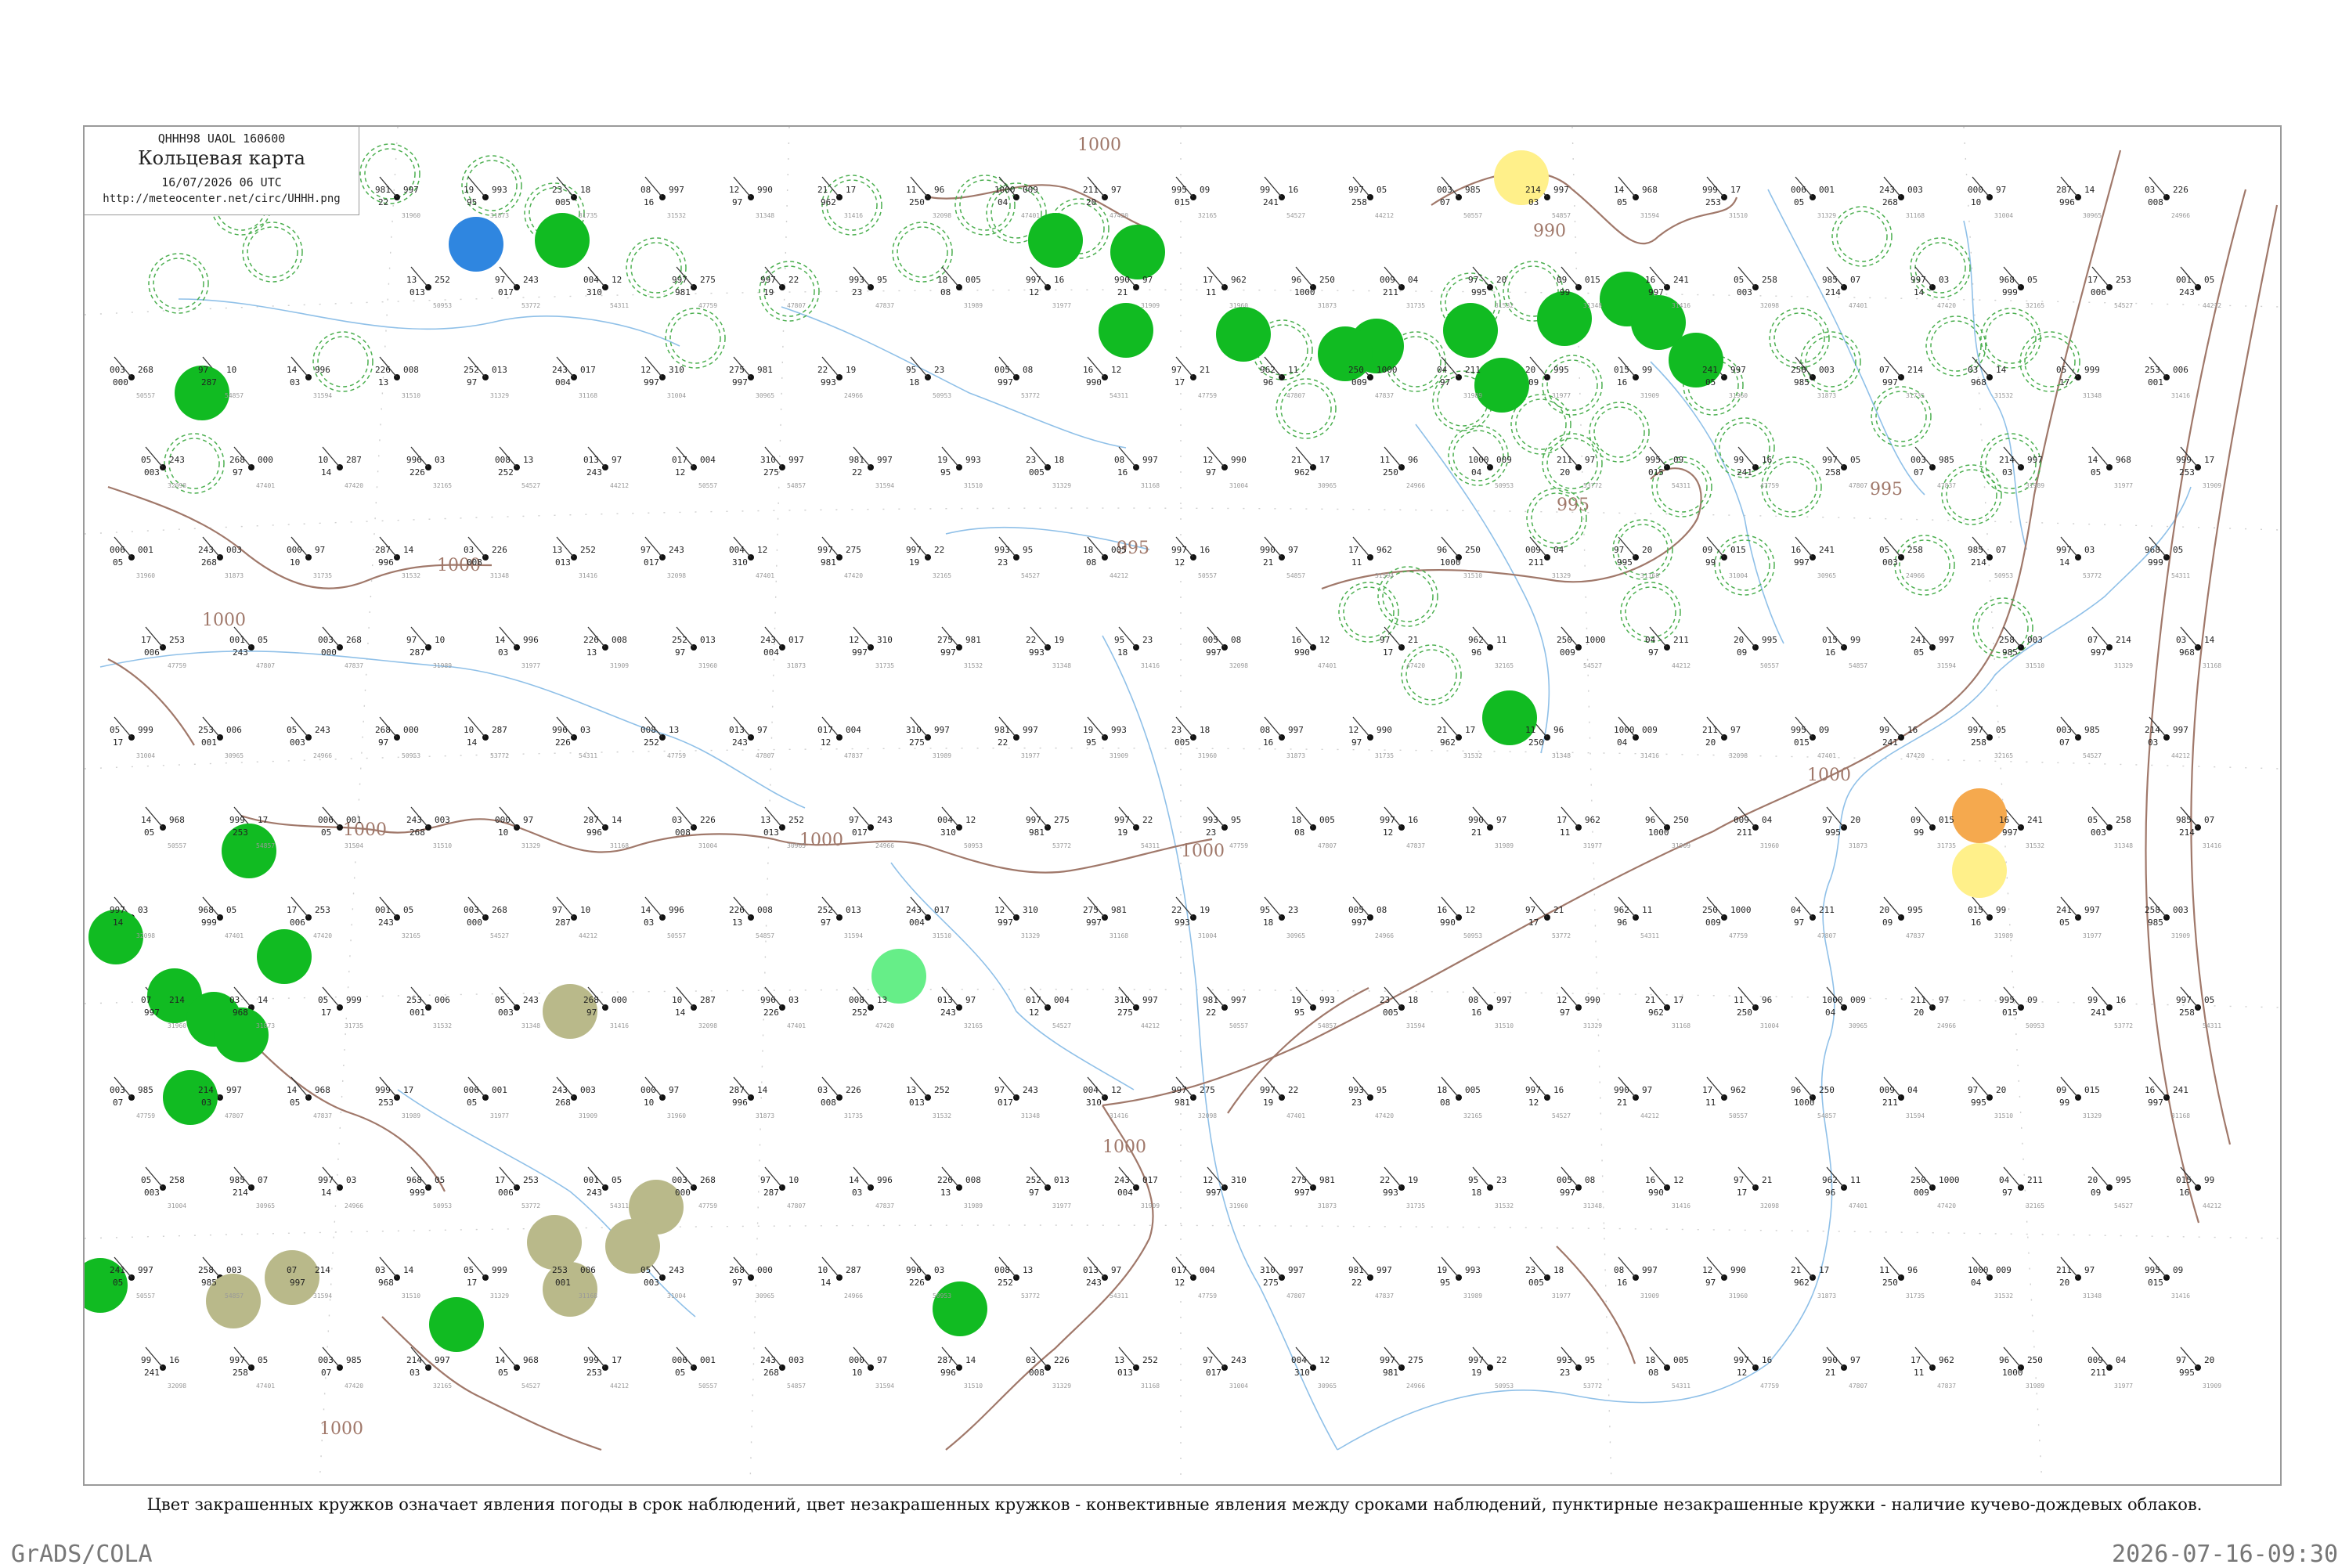 Image resolution: width=2349 pixels, height=1568 pixels. What do you see at coordinates (2181, 755) in the screenshot?
I see `station-id-label: 44212` at bounding box center [2181, 755].